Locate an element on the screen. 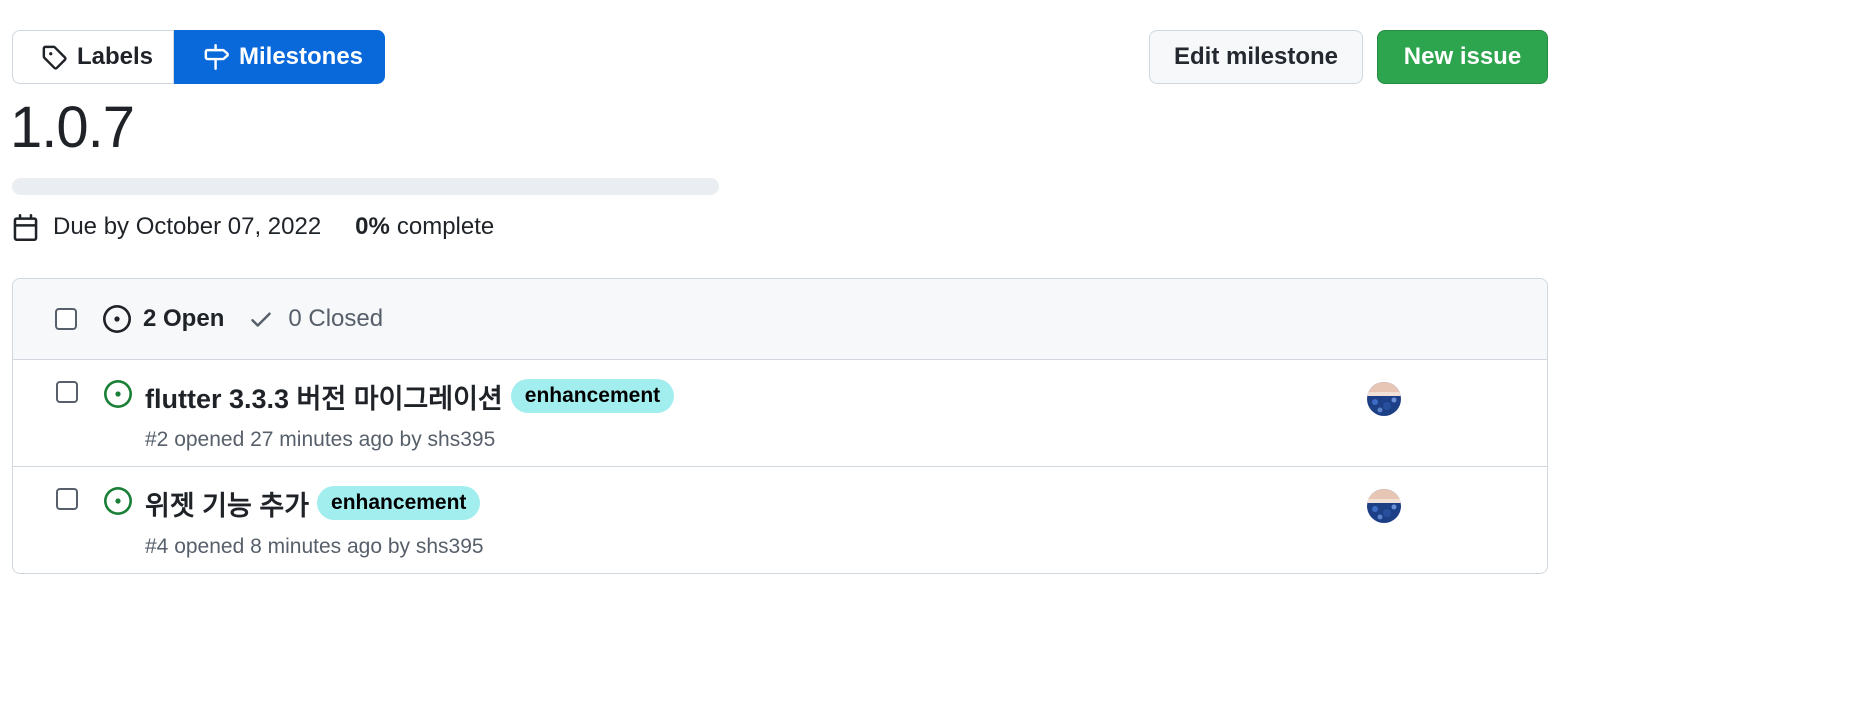 The image size is (1862, 704). milestone-meta: Due by October 07, 2022 0% complete is located at coordinates (253, 227).